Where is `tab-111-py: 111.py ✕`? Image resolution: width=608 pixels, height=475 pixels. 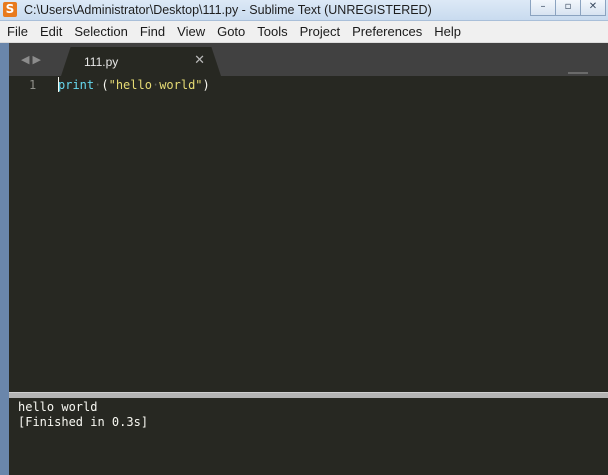 tab-111-py: 111.py ✕ is located at coordinates (141, 61).